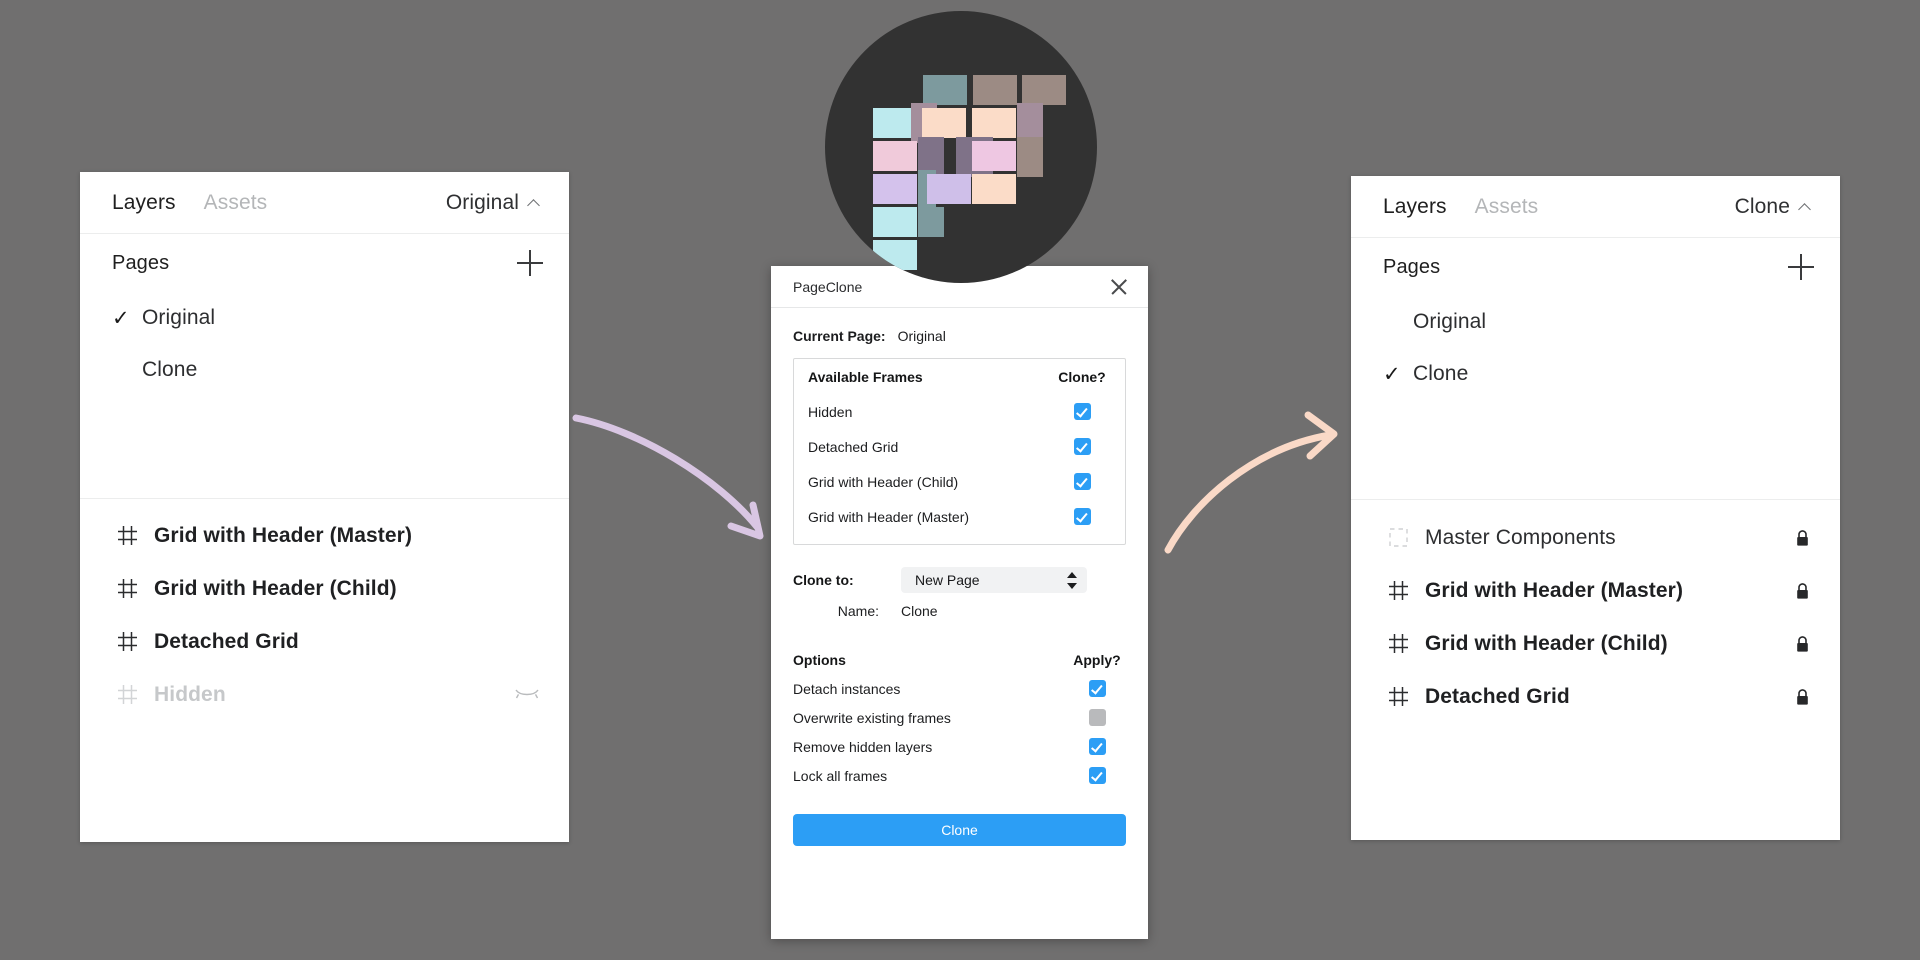 The image size is (1920, 960). I want to click on frame-name: Grid with Header (Child), so click(883, 481).